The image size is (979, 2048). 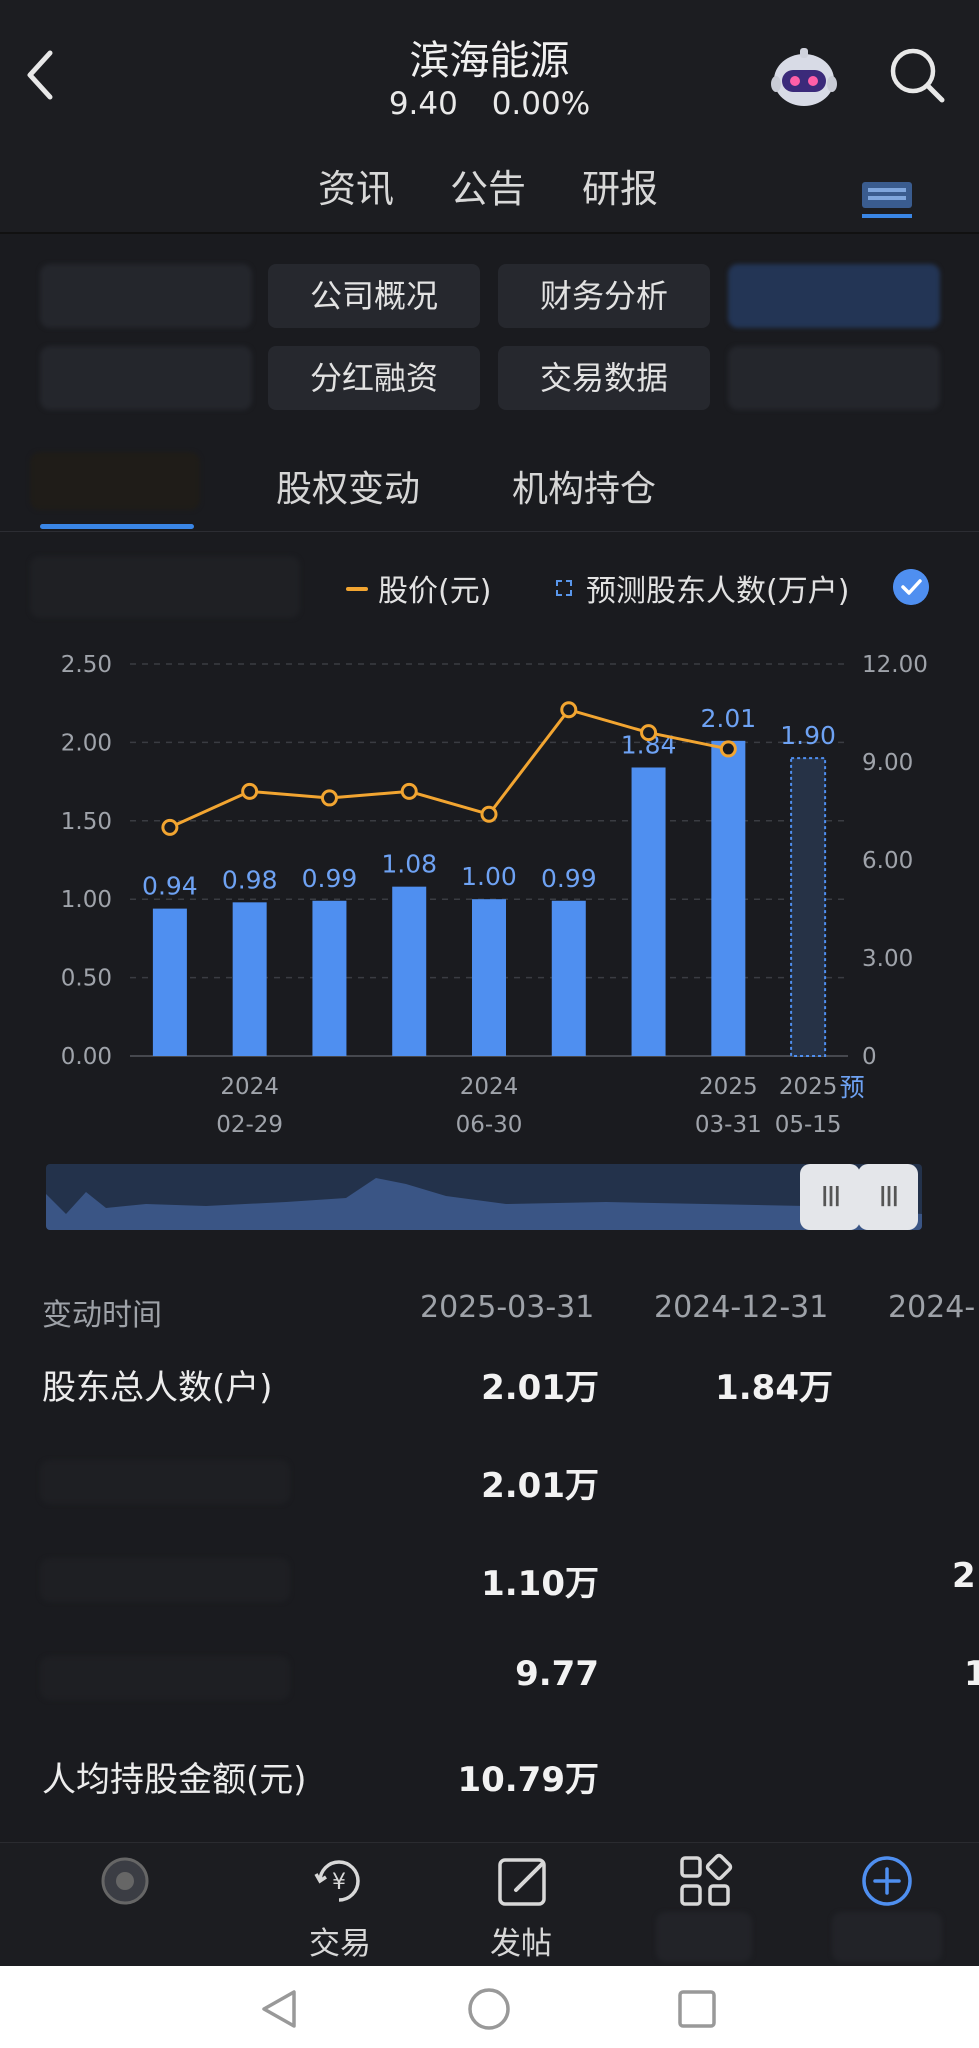 What do you see at coordinates (174, 1780) in the screenshot?
I see `row-label-avg-holding-value: 人均持股金额(元)` at bounding box center [174, 1780].